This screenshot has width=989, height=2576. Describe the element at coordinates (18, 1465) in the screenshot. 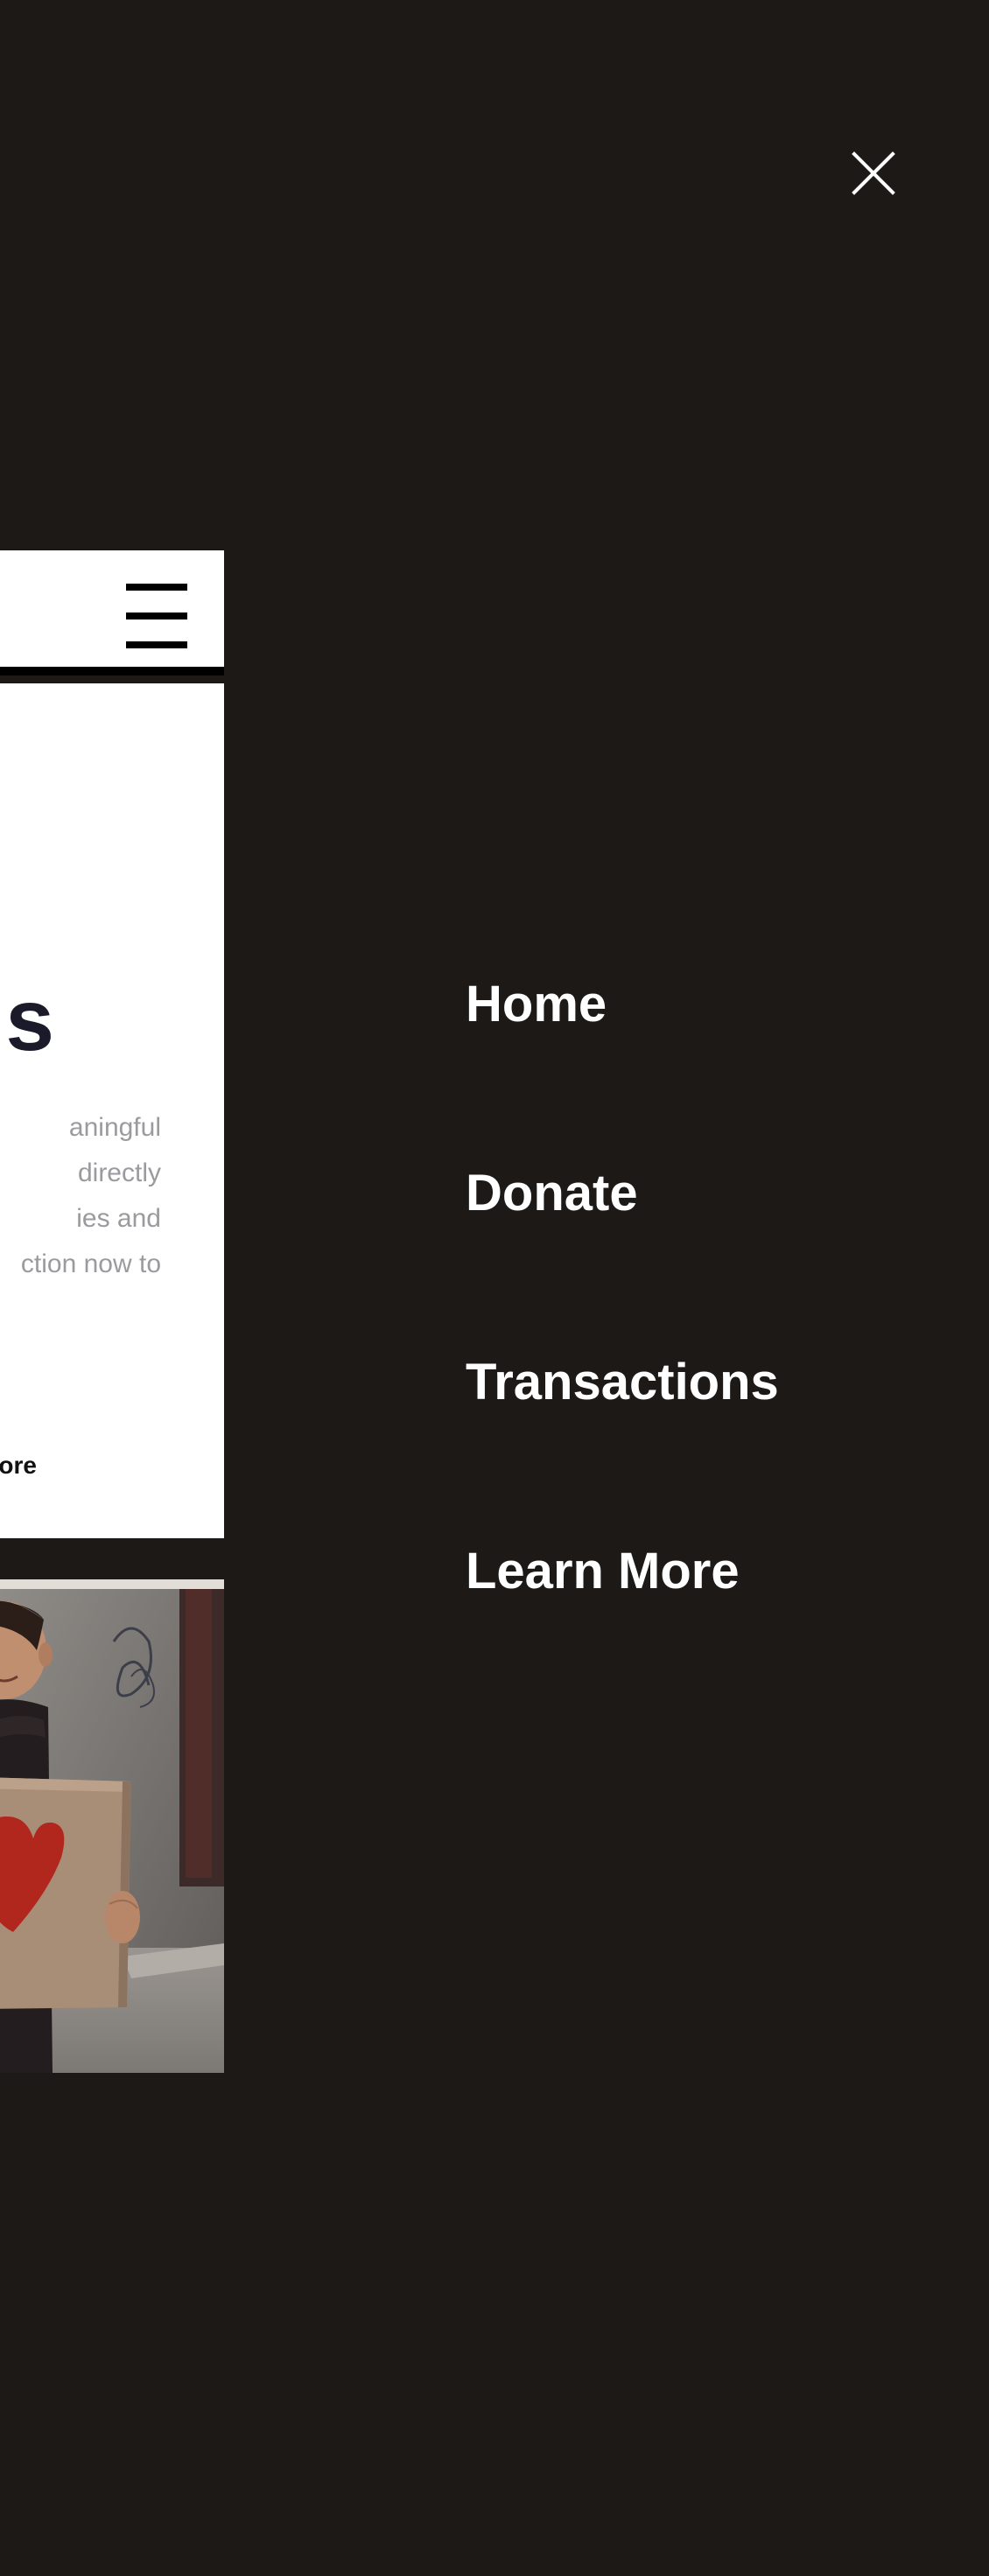

I see `learn-more-link: ore` at that location.